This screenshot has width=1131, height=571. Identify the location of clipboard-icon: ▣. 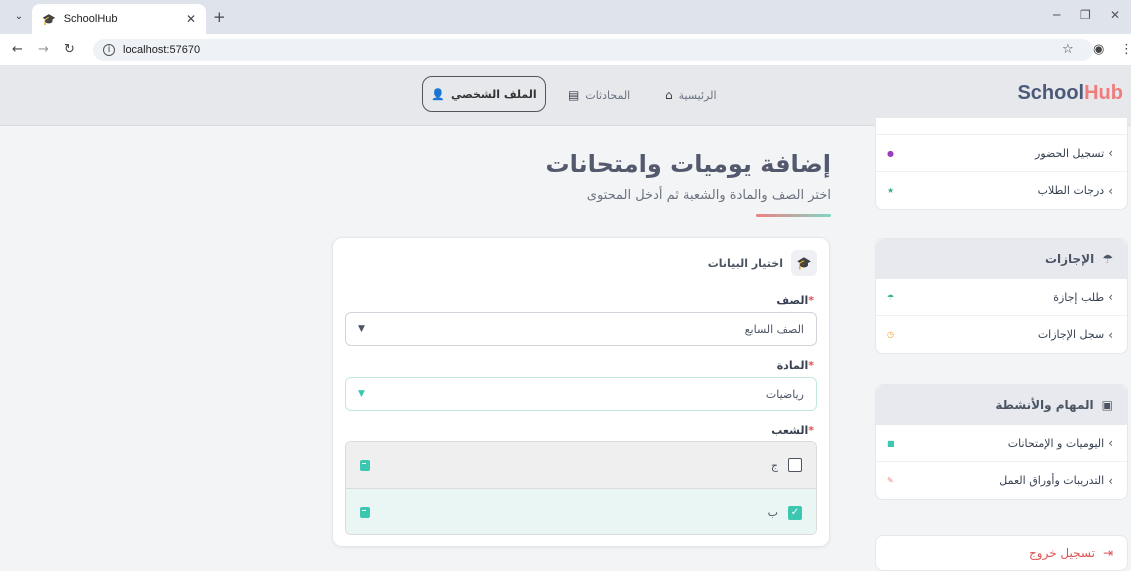
(1107, 405).